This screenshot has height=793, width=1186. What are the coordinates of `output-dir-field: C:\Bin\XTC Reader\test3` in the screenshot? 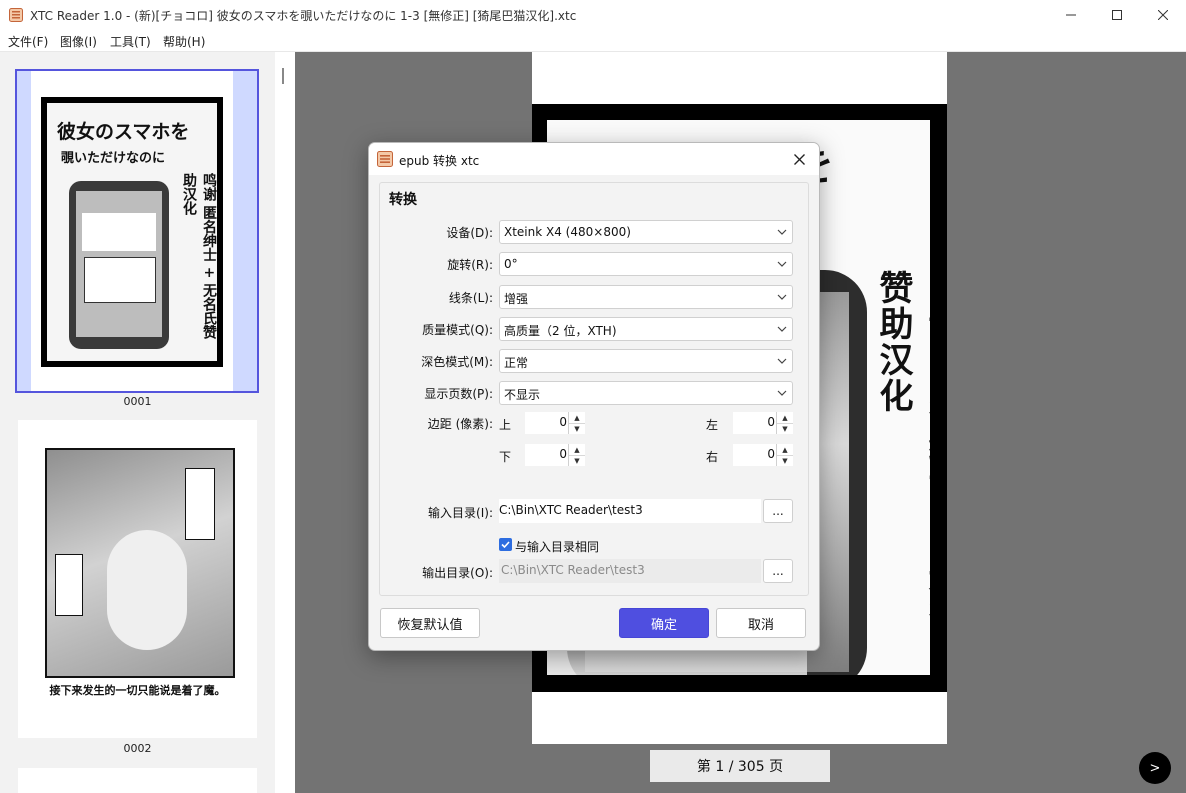 It's located at (630, 571).